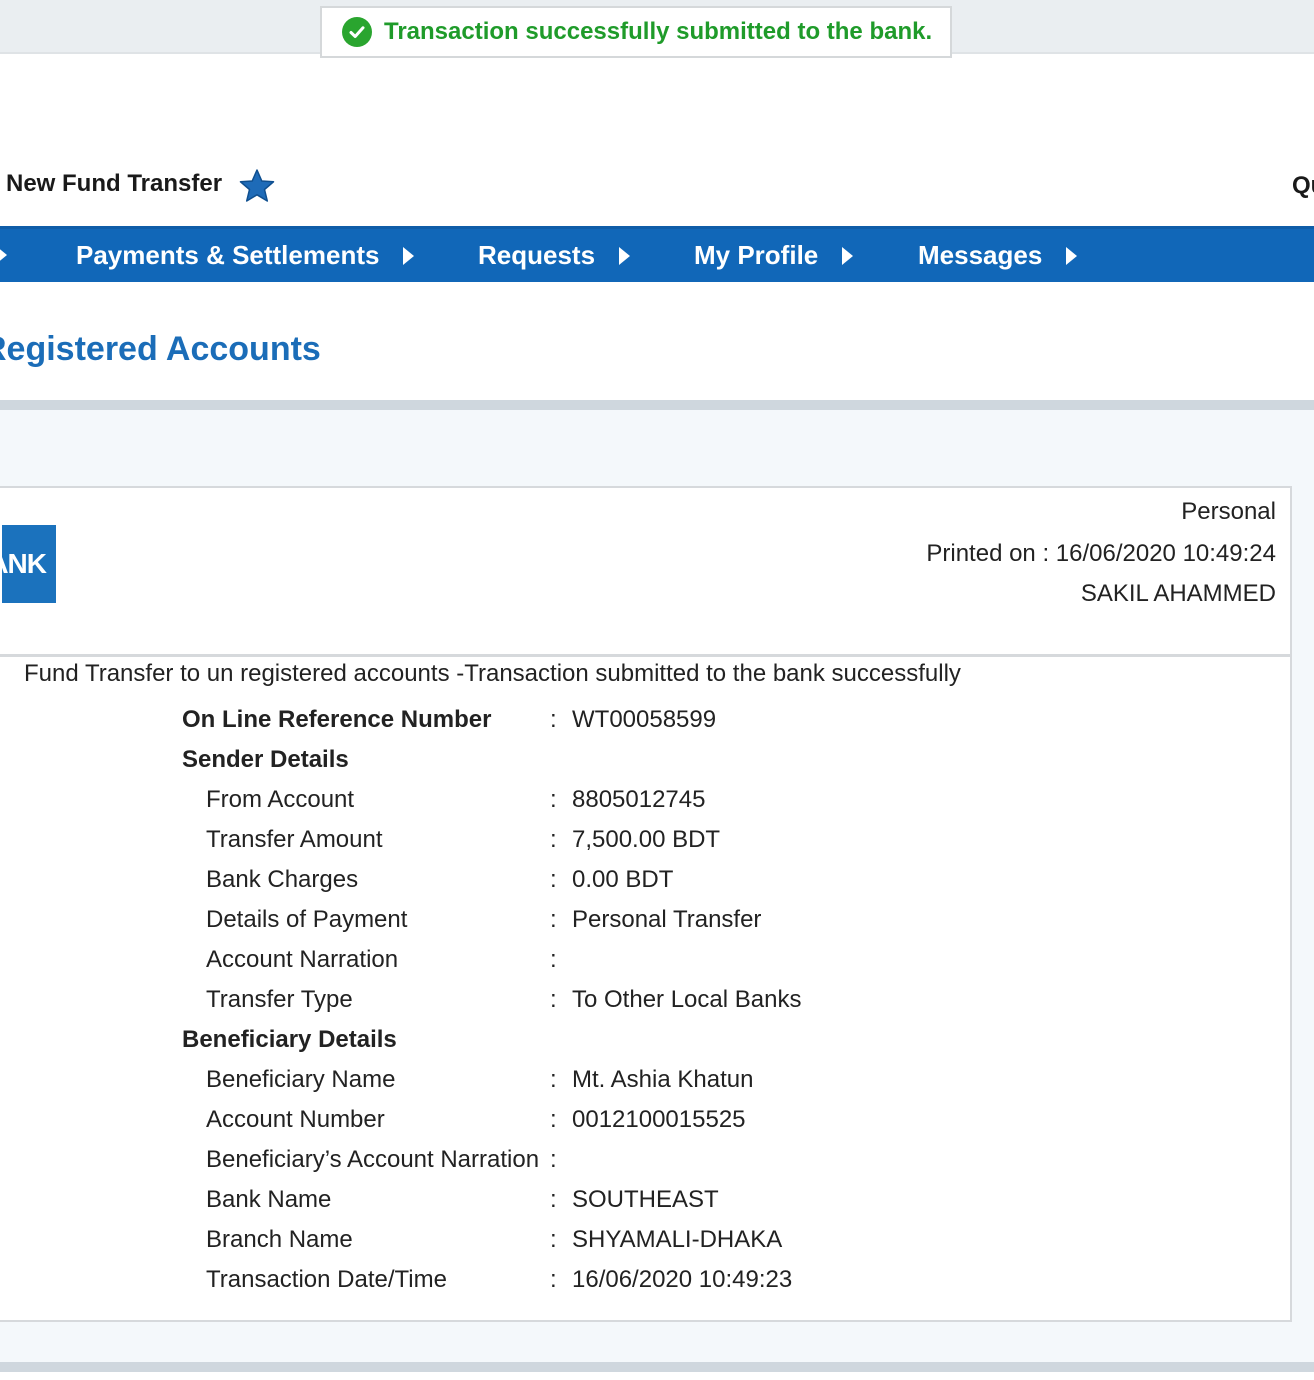 This screenshot has height=1380, width=1314. What do you see at coordinates (663, 1079) in the screenshot?
I see `detail-value: Mt. Ashia Khatun` at bounding box center [663, 1079].